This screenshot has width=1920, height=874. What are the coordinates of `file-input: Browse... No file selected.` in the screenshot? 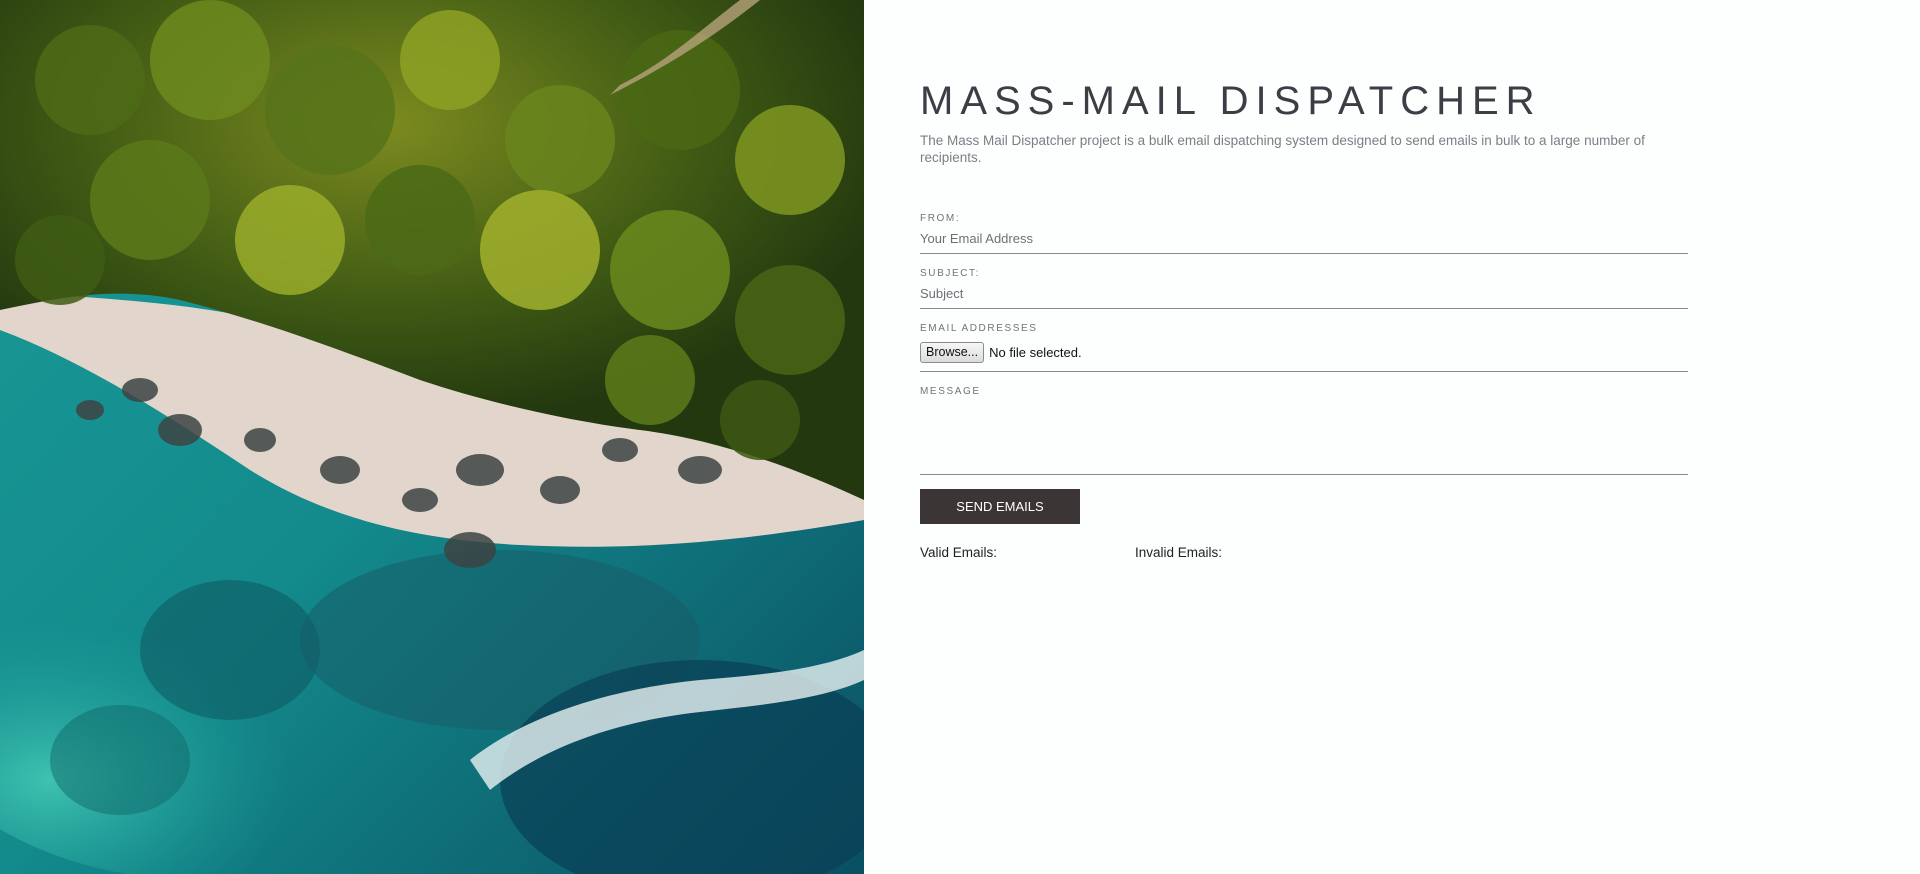 It's located at (1304, 353).